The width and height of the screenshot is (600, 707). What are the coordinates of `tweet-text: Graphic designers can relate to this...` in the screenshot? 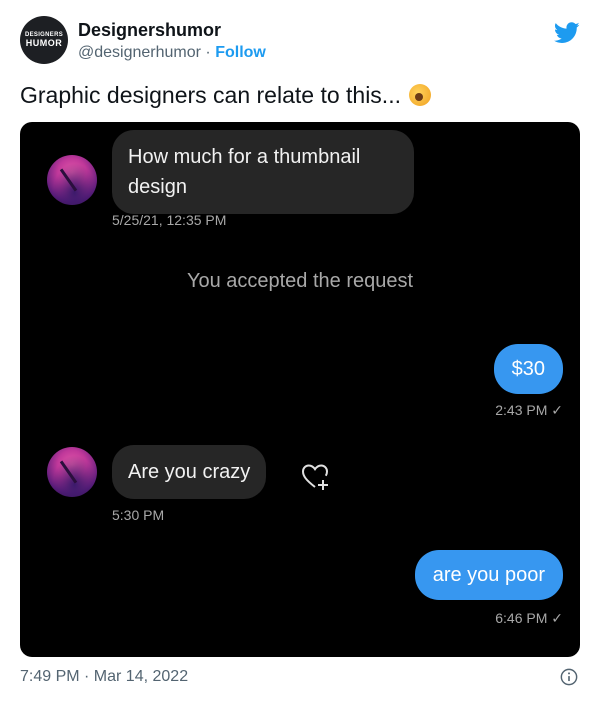 It's located at (226, 95).